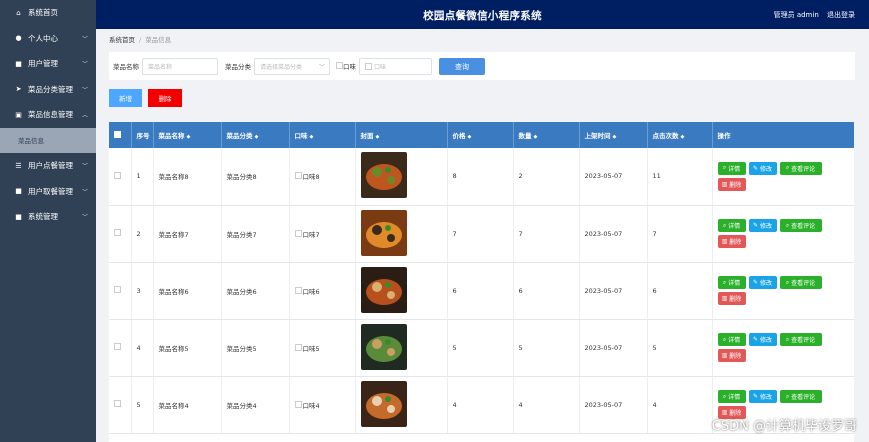 This screenshot has width=869, height=442. I want to click on col-name: 菜品名称 ◆, so click(187, 135).